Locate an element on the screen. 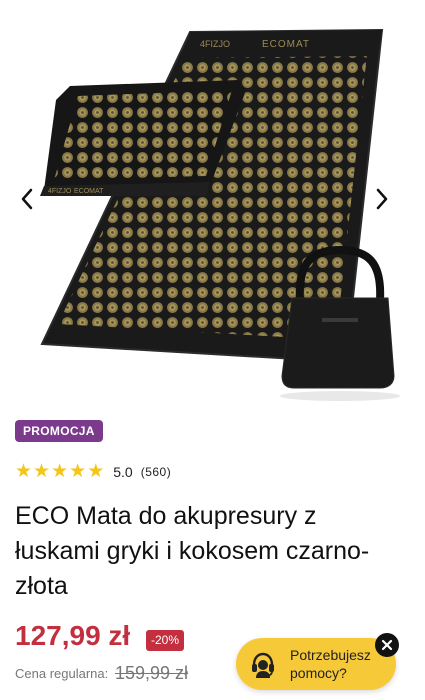 This screenshot has height=700, width=425. chevron-left-icon is located at coordinates (27, 199).